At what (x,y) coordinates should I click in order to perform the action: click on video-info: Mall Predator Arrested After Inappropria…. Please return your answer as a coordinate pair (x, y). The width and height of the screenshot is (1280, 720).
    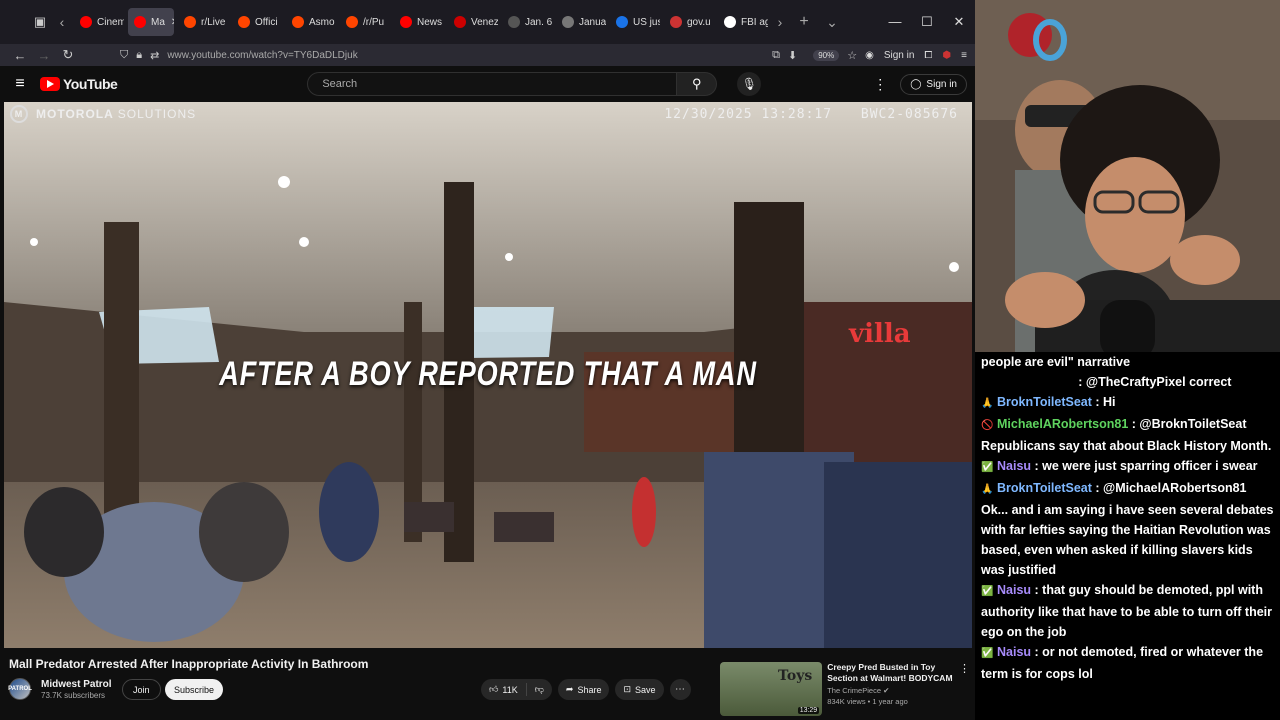
    Looking at the image, I should click on (487, 684).